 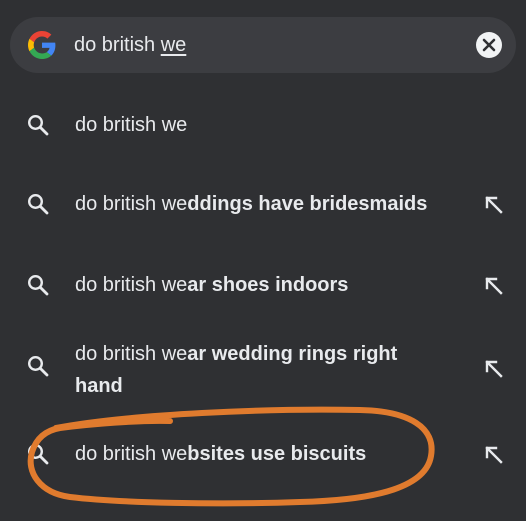 I want to click on suggestion-label: do british weddings have bridesmaids, so click(x=251, y=204).